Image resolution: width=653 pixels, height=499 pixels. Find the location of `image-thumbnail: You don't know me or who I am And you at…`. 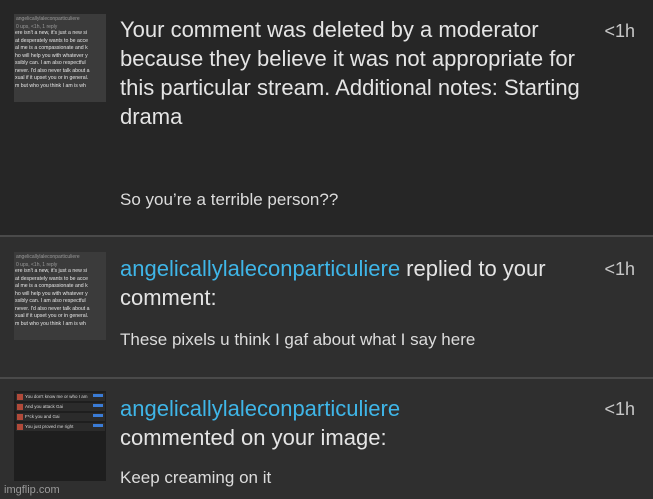

image-thumbnail: You don't know me or who I am And you at… is located at coordinates (60, 436).